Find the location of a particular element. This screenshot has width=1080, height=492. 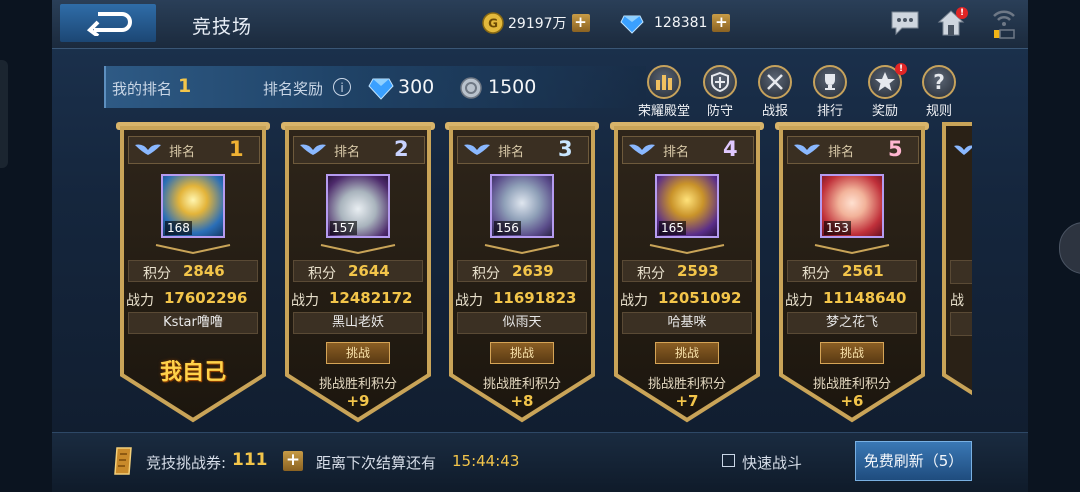

gold-currency: G 29197万 + is located at coordinates (536, 23).